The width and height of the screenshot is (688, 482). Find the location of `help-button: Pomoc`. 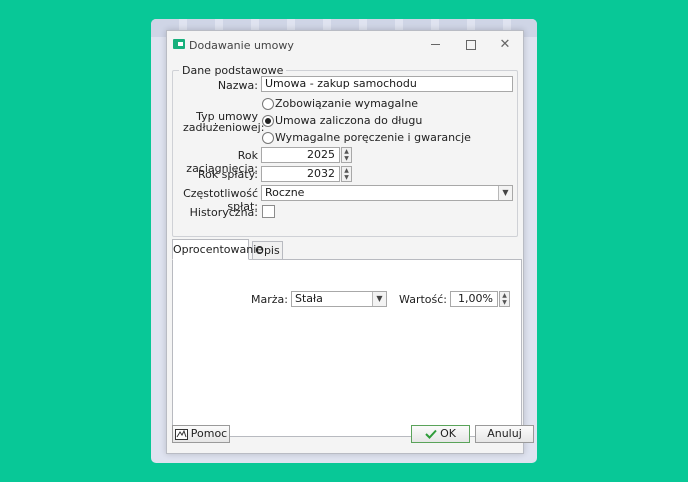

help-button: Pomoc is located at coordinates (201, 434).